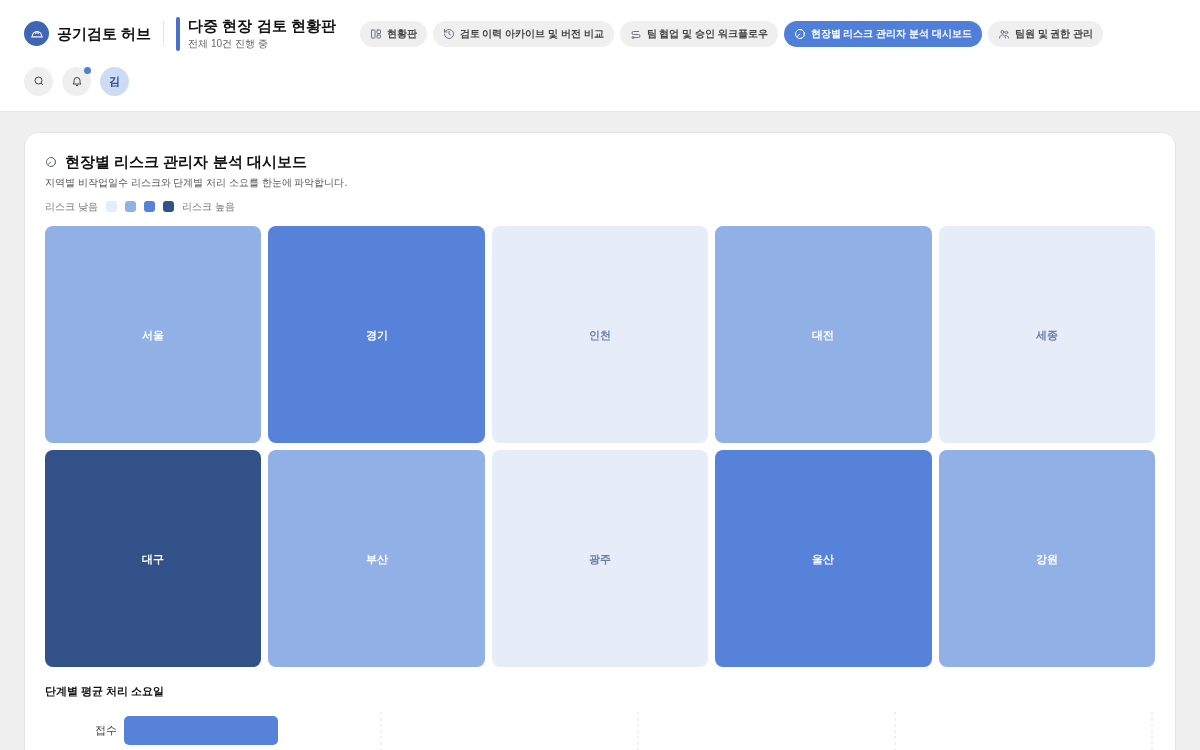 Image resolution: width=1200 pixels, height=750 pixels. What do you see at coordinates (376, 335) in the screenshot?
I see `risk-tile: 경기` at bounding box center [376, 335].